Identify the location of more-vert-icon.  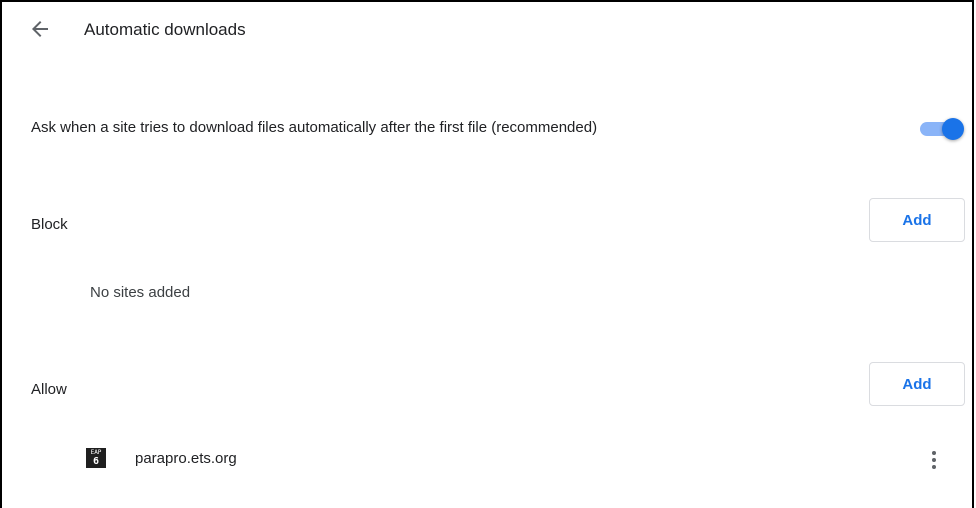
(934, 460).